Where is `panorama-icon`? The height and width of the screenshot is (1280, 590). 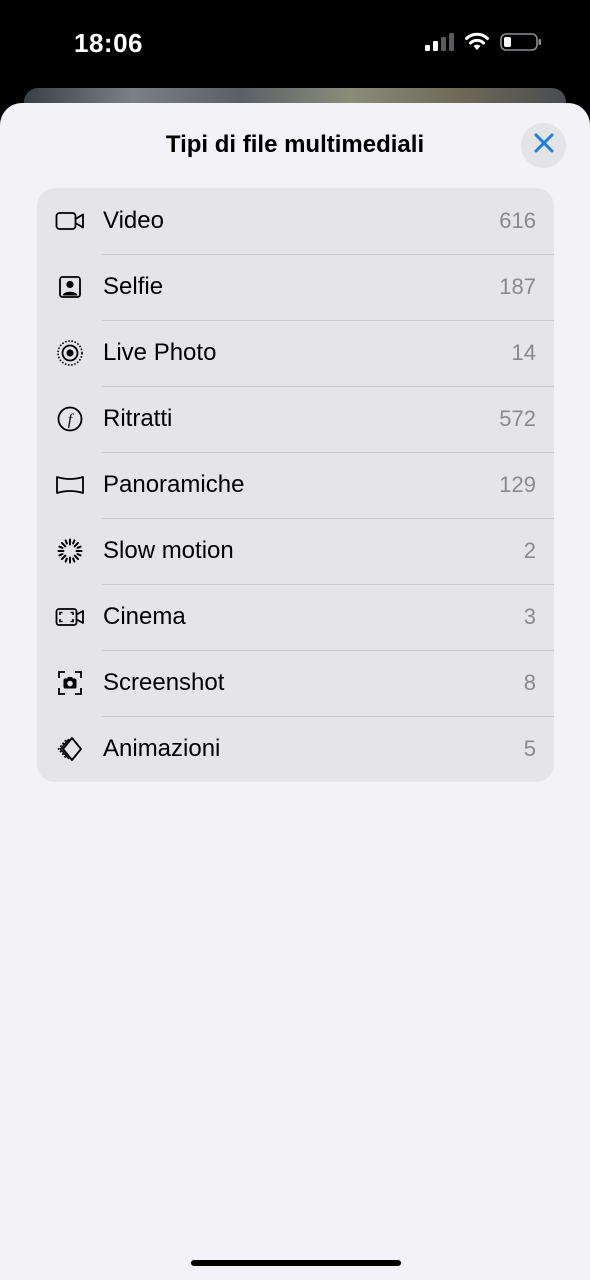
panorama-icon is located at coordinates (70, 485).